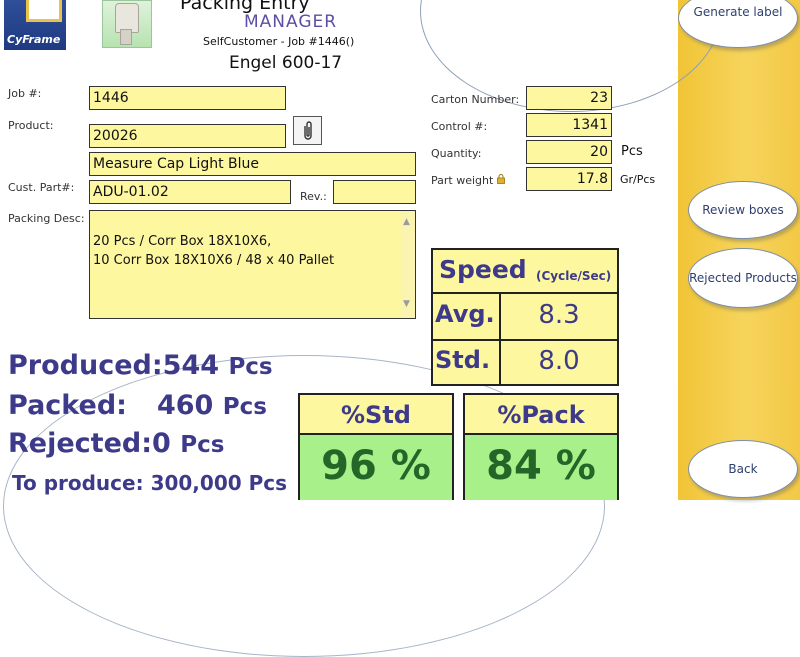  I want to click on carton-field: 23, so click(569, 98).